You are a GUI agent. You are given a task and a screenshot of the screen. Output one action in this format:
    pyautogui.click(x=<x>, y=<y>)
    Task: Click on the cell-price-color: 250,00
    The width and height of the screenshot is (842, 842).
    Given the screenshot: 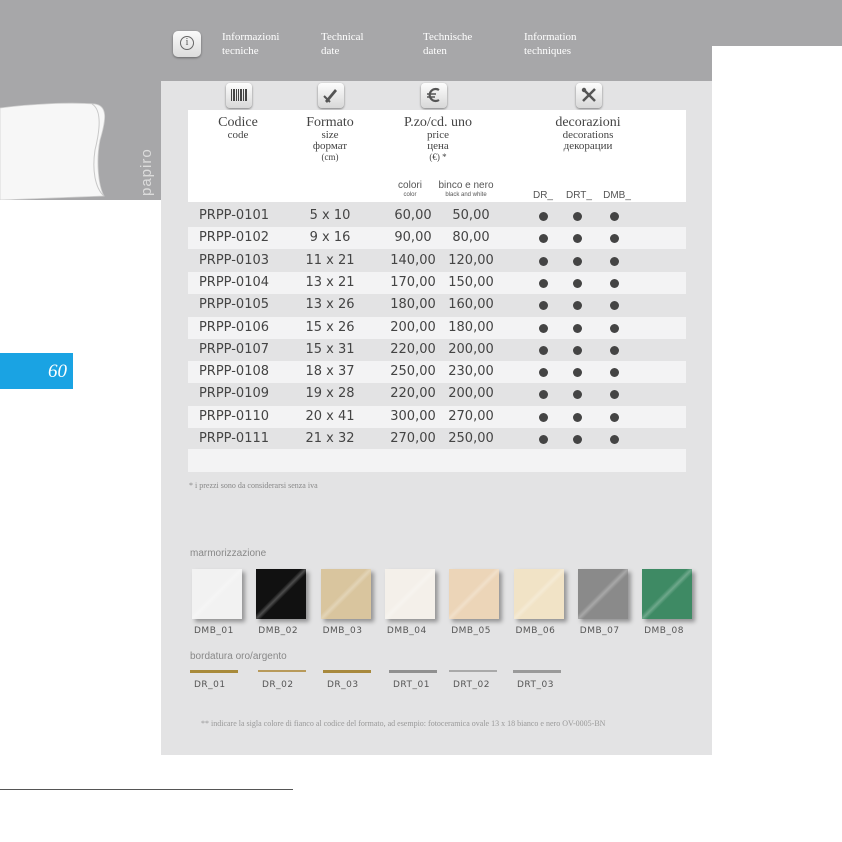 What is the action you would take?
    pyautogui.click(x=413, y=372)
    